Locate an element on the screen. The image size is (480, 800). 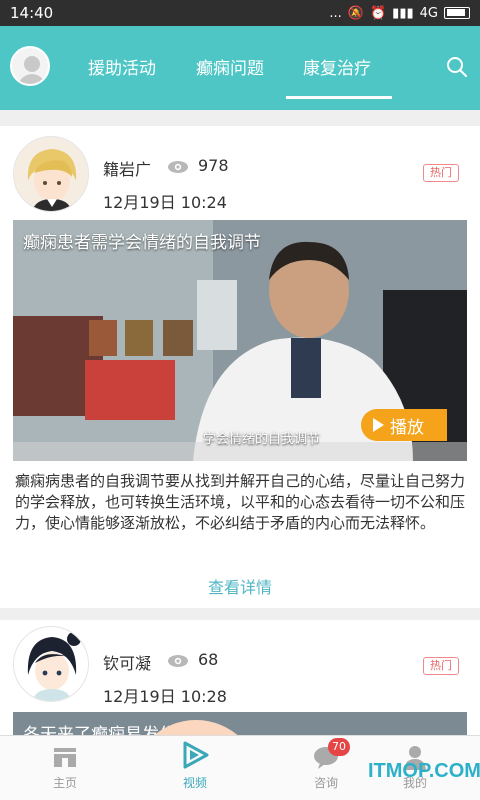
search-icon is located at coordinates (457, 67).